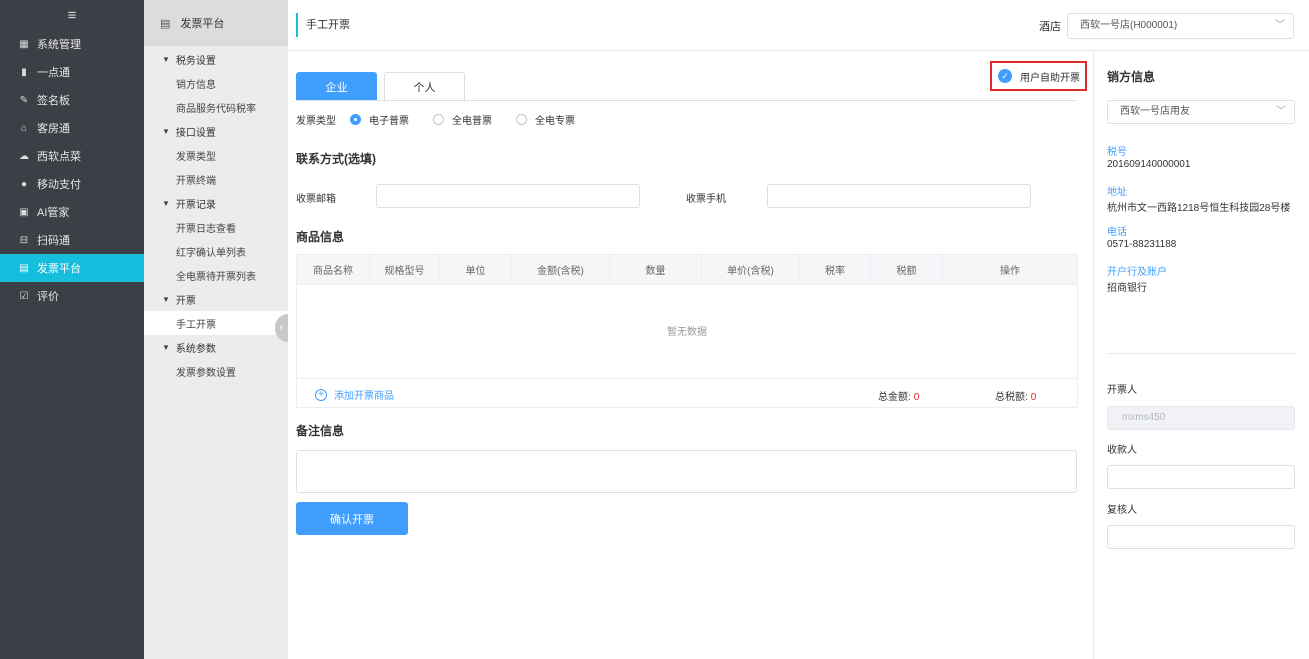 Image resolution: width=1309 pixels, height=659 pixels. Describe the element at coordinates (561, 269) in the screenshot. I see `column-header: 金额(含税)` at that location.